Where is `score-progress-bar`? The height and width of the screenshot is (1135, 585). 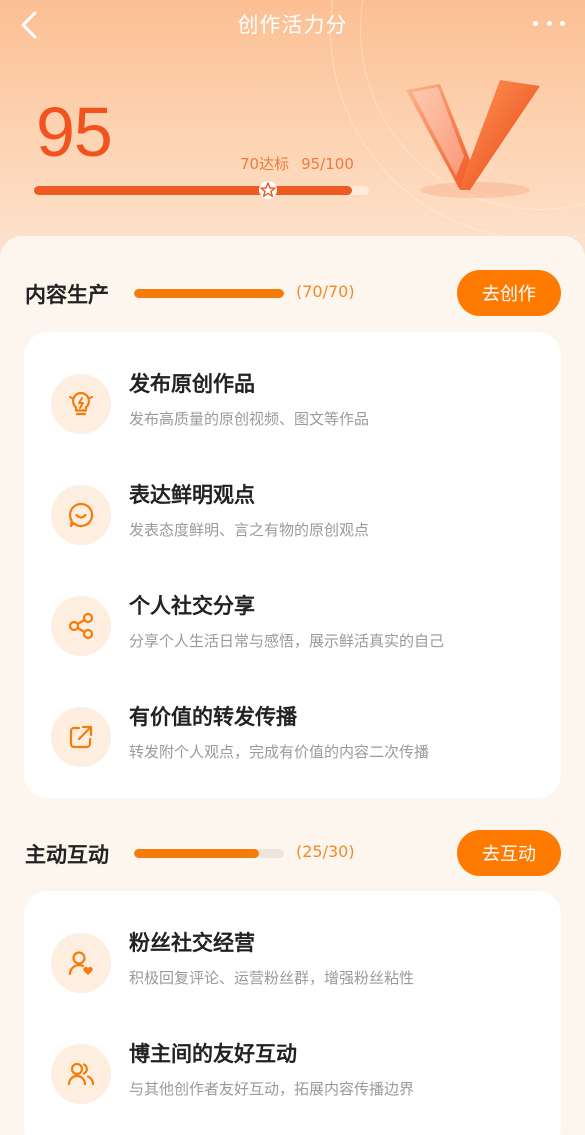 score-progress-bar is located at coordinates (201, 190).